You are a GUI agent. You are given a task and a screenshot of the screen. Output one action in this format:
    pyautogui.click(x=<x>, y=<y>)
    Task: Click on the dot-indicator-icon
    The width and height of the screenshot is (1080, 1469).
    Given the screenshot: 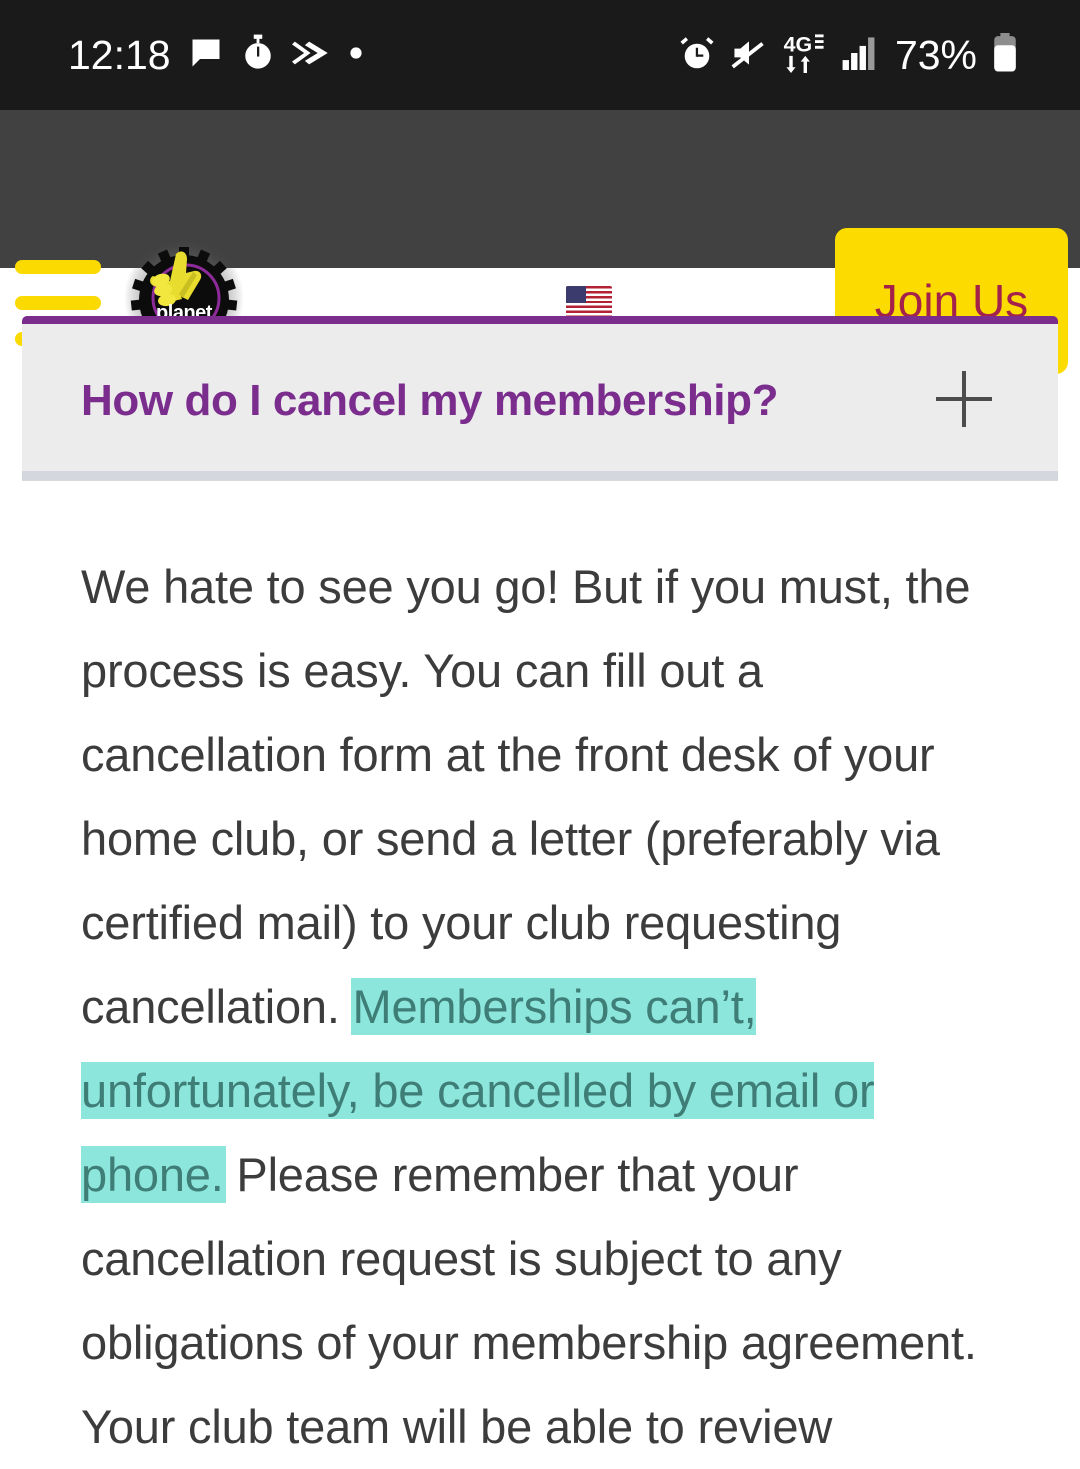 What is the action you would take?
    pyautogui.click(x=356, y=55)
    